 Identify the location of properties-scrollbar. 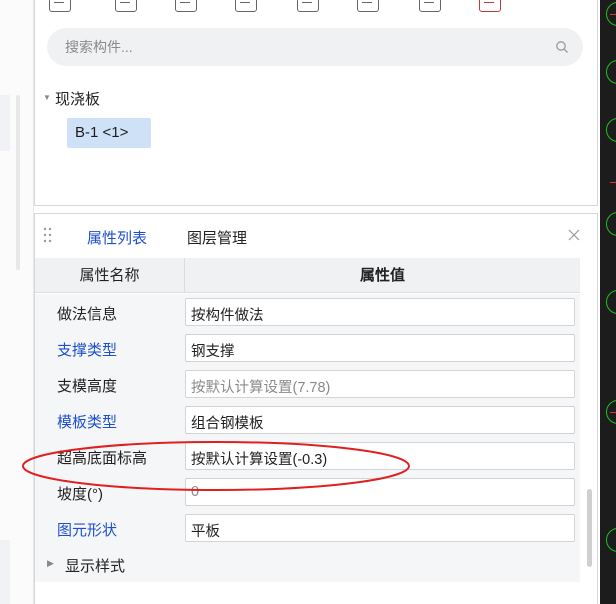
(589, 528).